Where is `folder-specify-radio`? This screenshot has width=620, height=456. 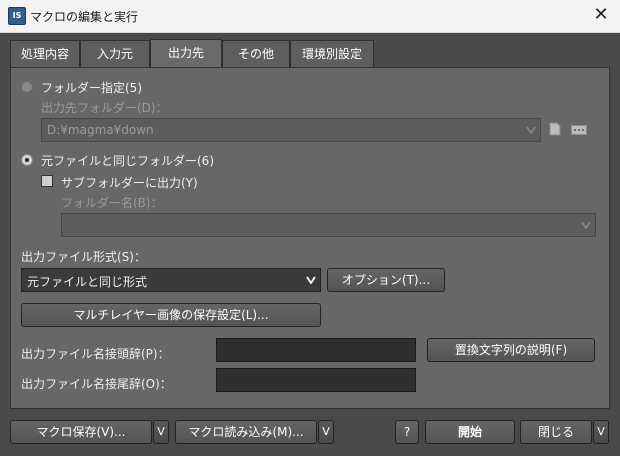
folder-specify-radio is located at coordinates (27, 87).